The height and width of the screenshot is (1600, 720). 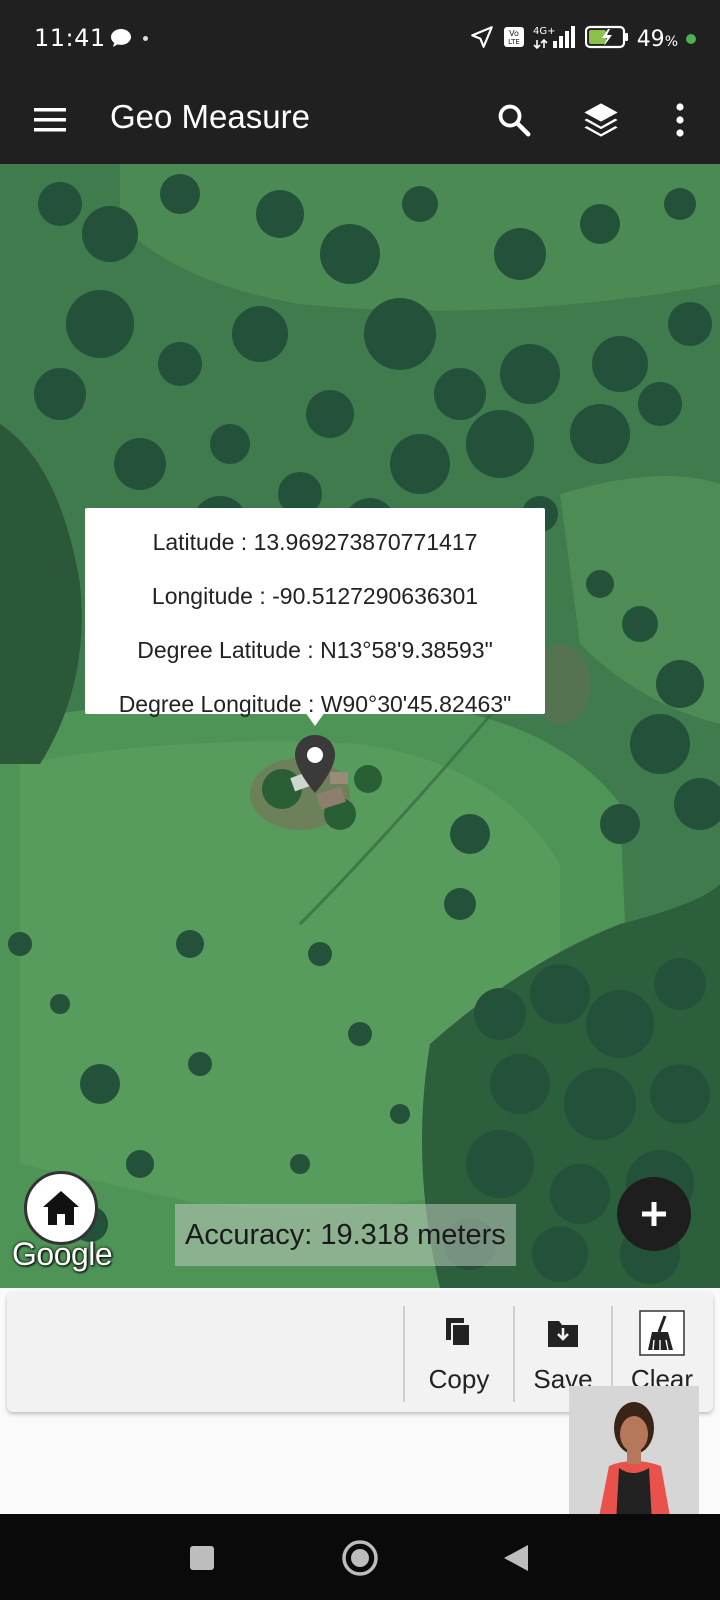 What do you see at coordinates (606, 39) in the screenshot?
I see `battery-charging-icon` at bounding box center [606, 39].